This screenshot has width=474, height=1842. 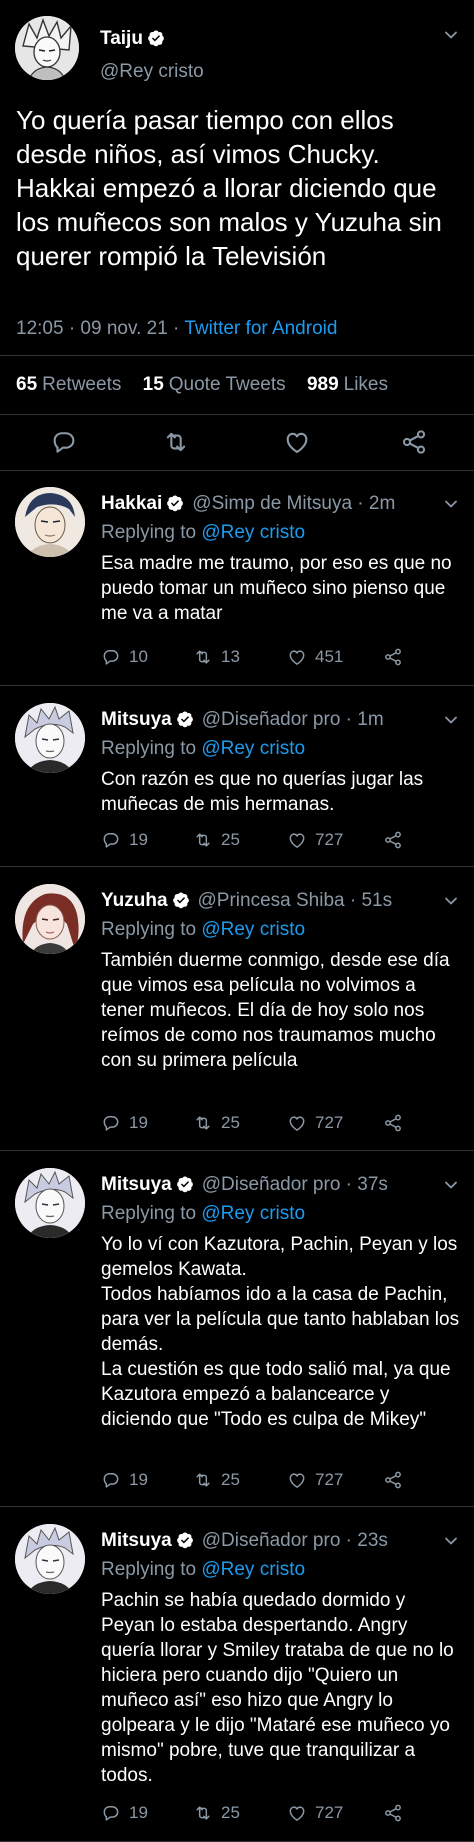 I want to click on reply-button: 10, so click(x=124, y=657).